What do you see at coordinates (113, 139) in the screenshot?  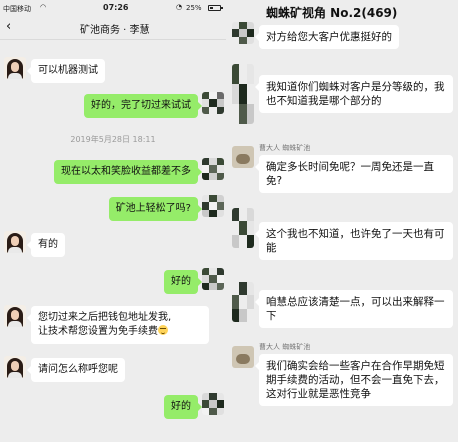 I see `message-timestamp: 2019年5月28日 18:11` at bounding box center [113, 139].